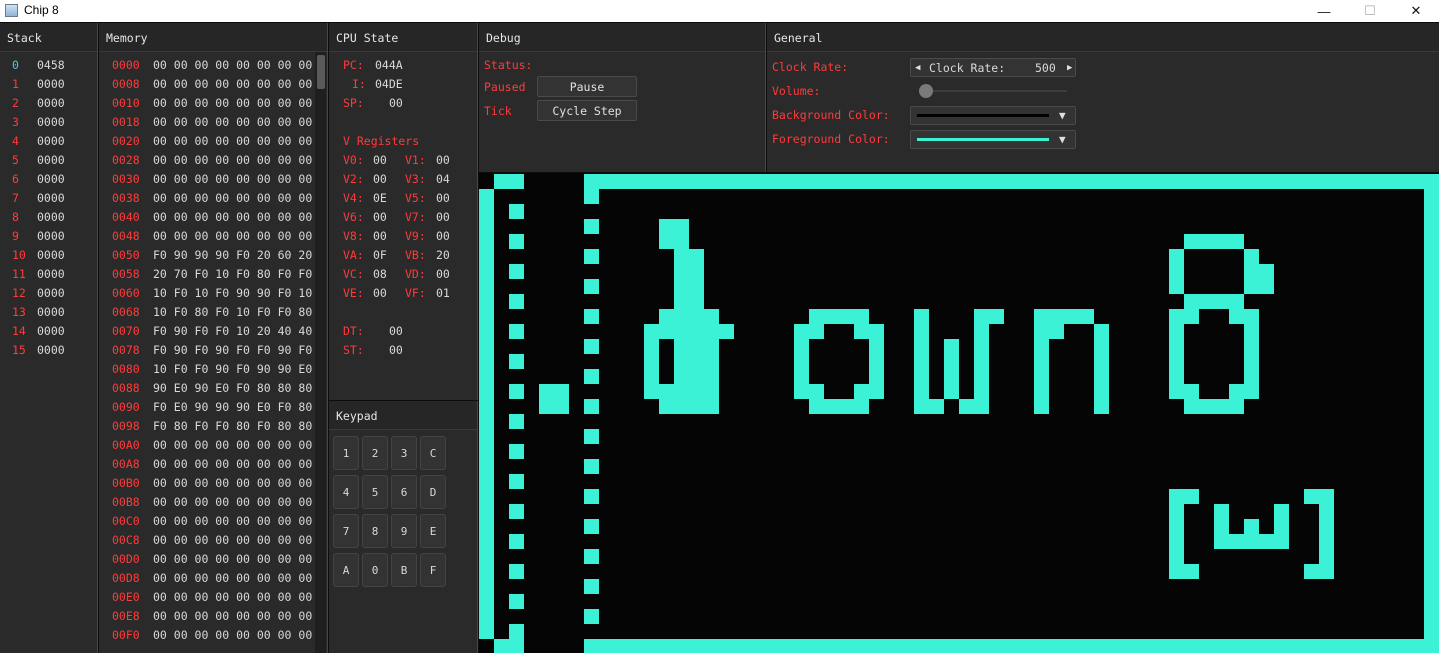 The image size is (1439, 653). Describe the element at coordinates (433, 531) in the screenshot. I see `keypad-key-e: E` at that location.